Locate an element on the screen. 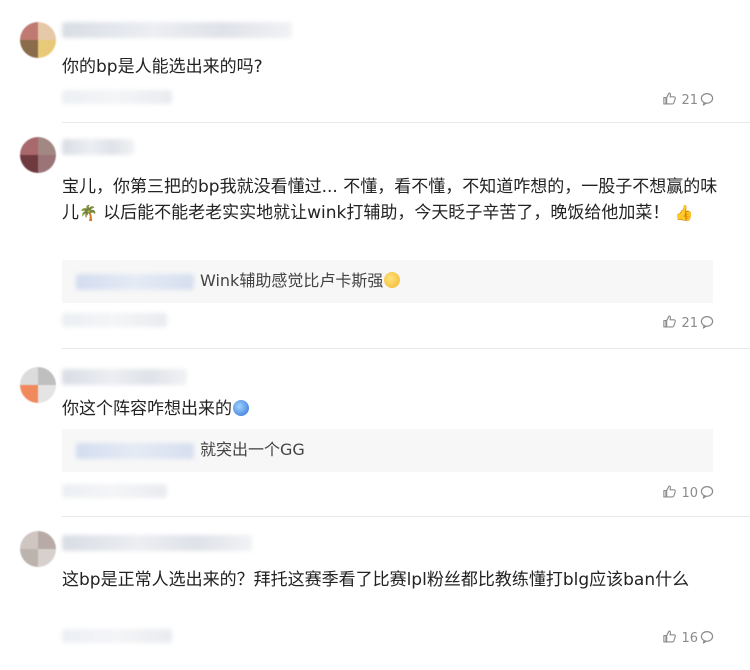  reply-preview: 就突出一个GG is located at coordinates (387, 450).